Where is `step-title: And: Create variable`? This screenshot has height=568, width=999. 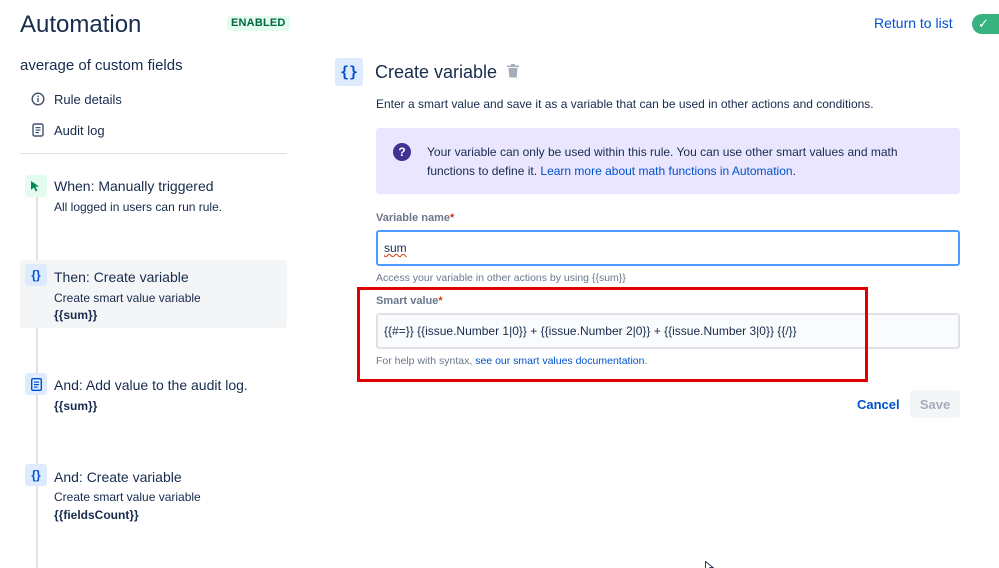 step-title: And: Create variable is located at coordinates (118, 477).